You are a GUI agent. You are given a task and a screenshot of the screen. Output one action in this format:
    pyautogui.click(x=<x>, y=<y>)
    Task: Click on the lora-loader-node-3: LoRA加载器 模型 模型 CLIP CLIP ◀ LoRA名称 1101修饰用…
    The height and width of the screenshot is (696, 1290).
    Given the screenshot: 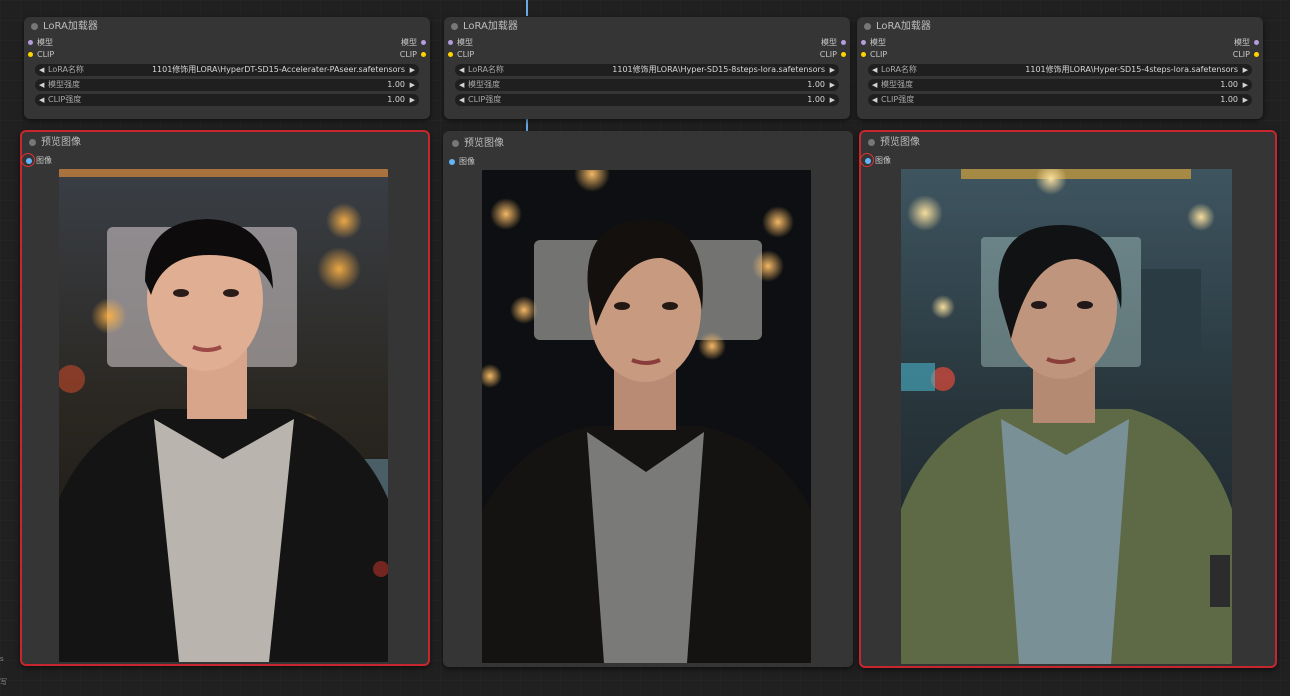 What is the action you would take?
    pyautogui.click(x=1060, y=68)
    